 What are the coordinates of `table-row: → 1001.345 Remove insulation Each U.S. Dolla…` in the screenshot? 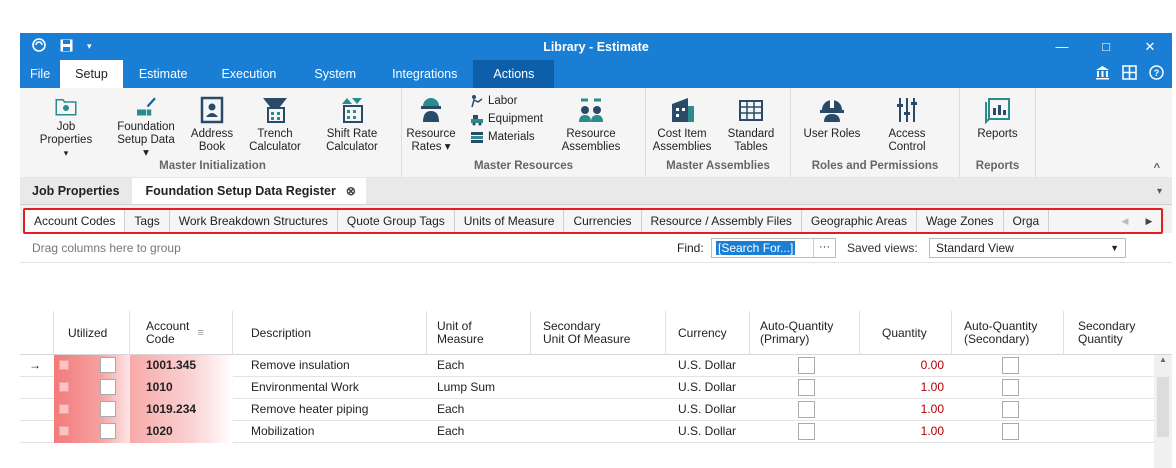 It's located at (596, 366).